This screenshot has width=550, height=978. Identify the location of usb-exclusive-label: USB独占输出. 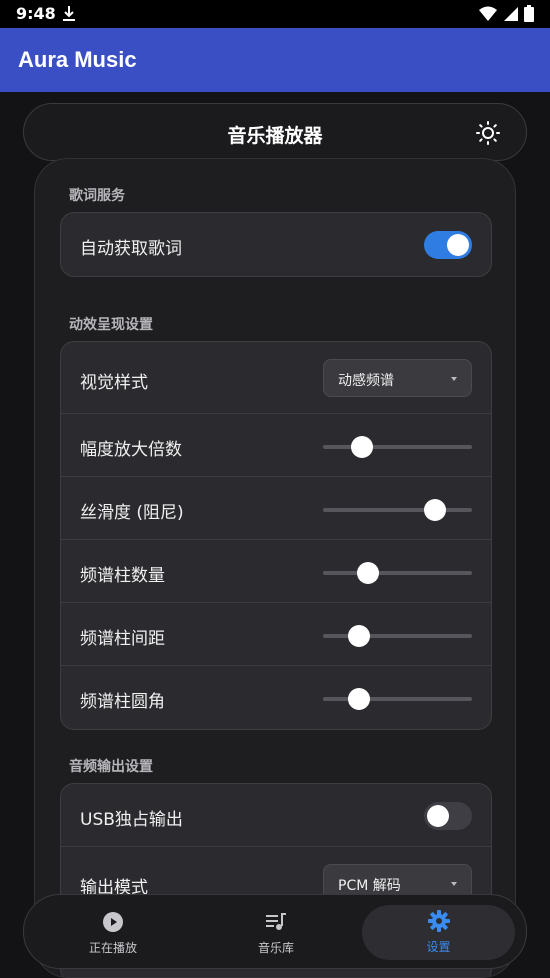
(131, 820).